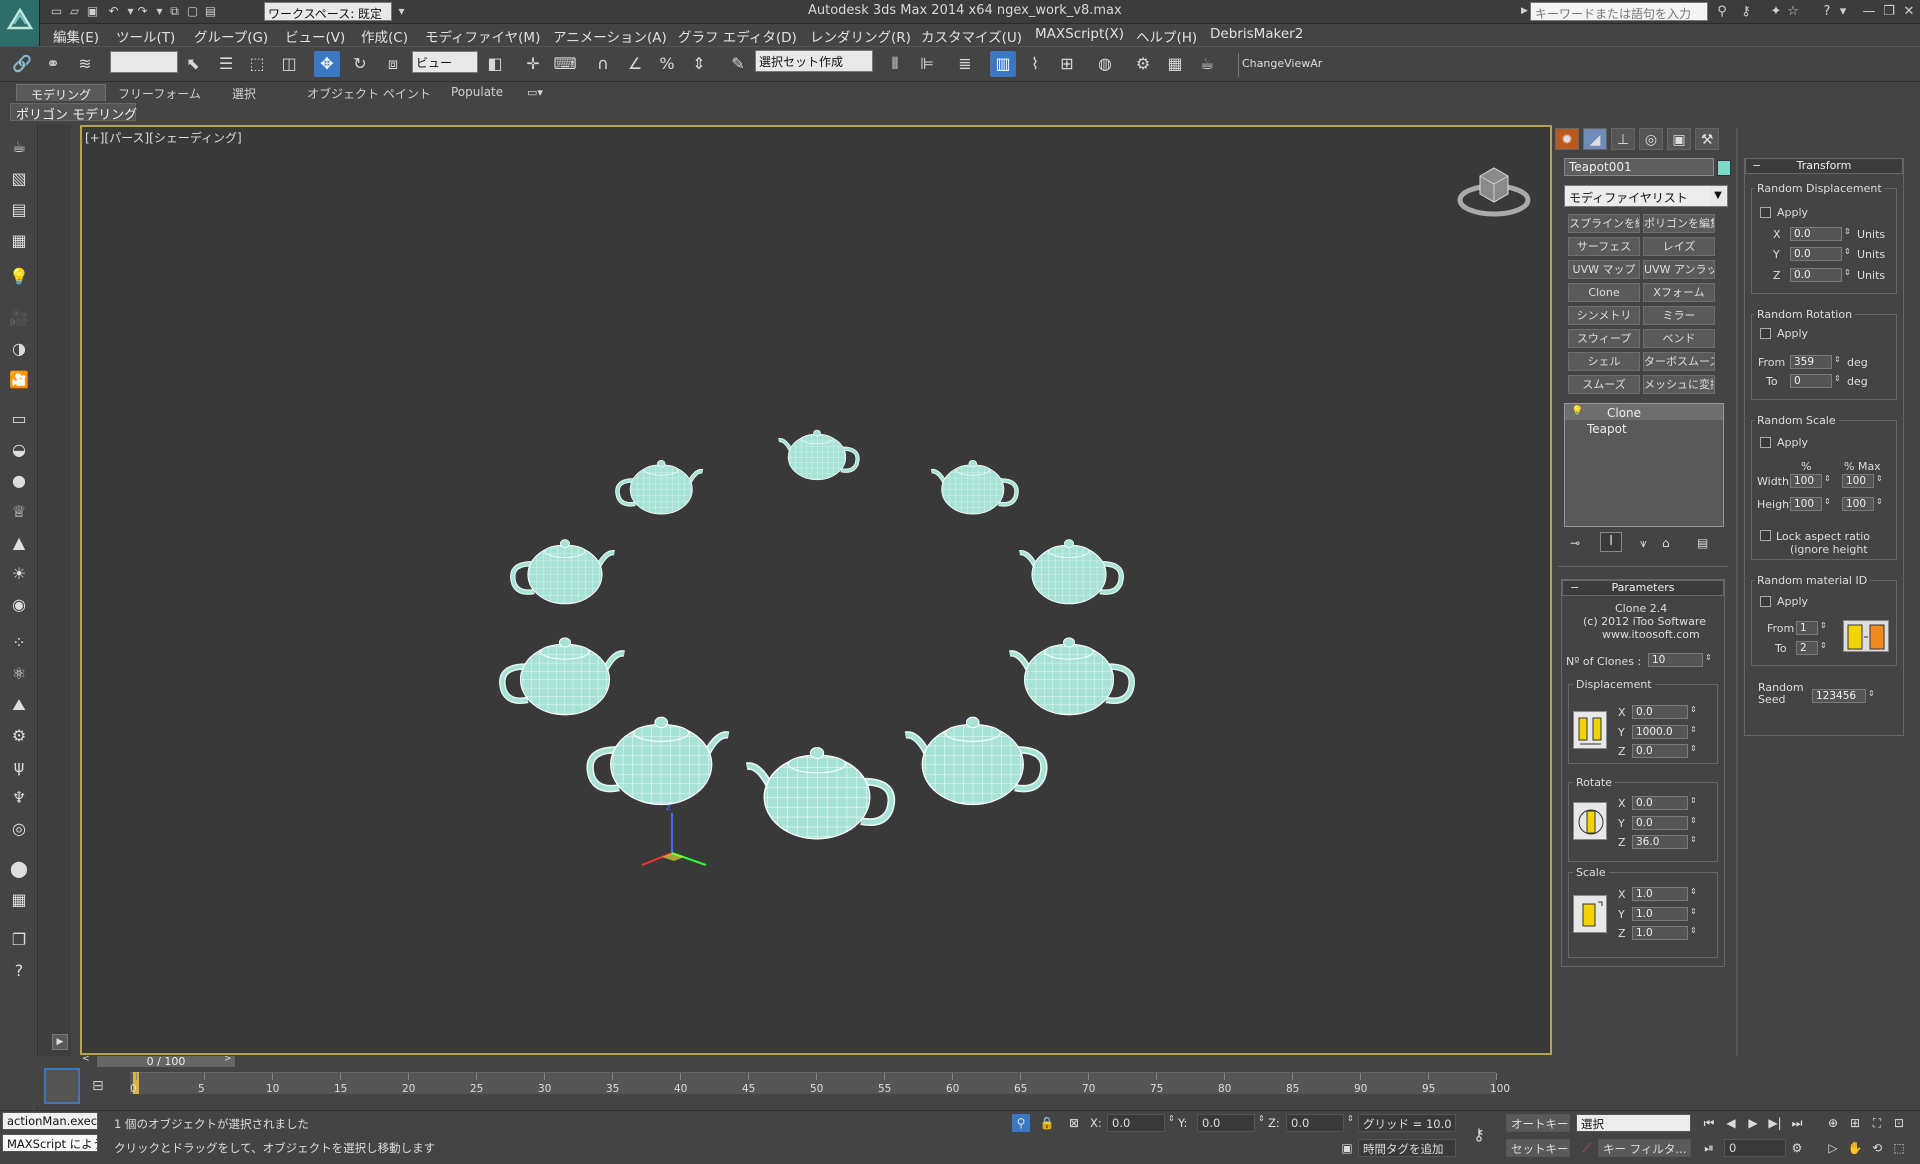 The image size is (1920, 1164). I want to click on menu-rendering: レンダリング(R), so click(860, 36).